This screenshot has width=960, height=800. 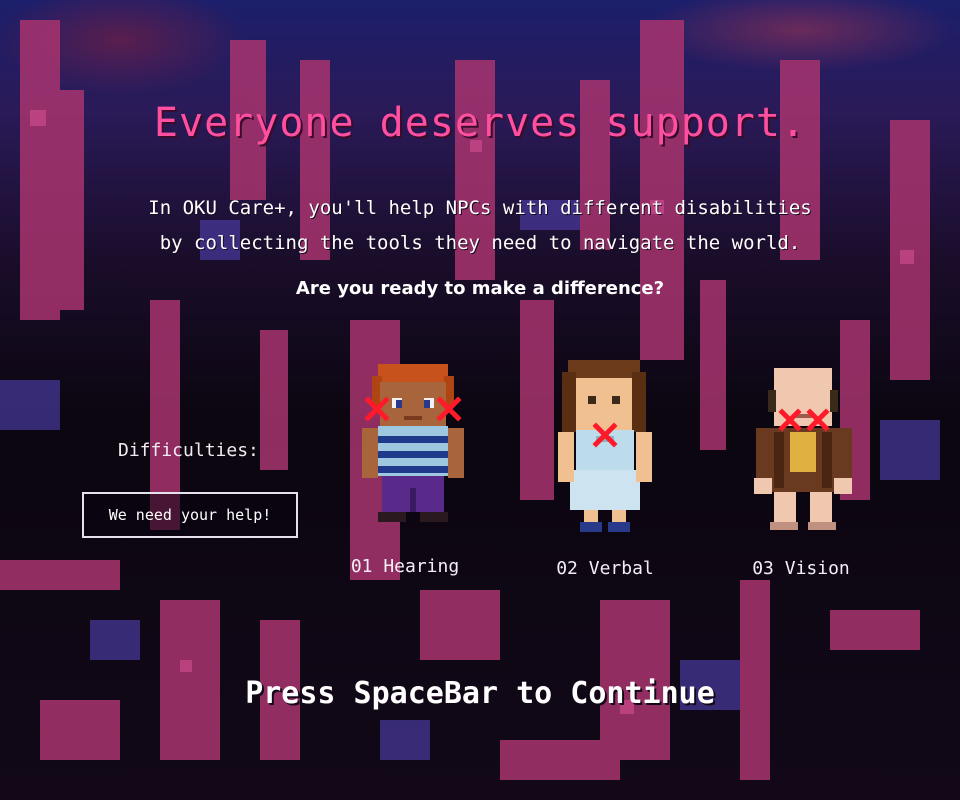 I want to click on page-title: Everyone deserves support., so click(x=480, y=123).